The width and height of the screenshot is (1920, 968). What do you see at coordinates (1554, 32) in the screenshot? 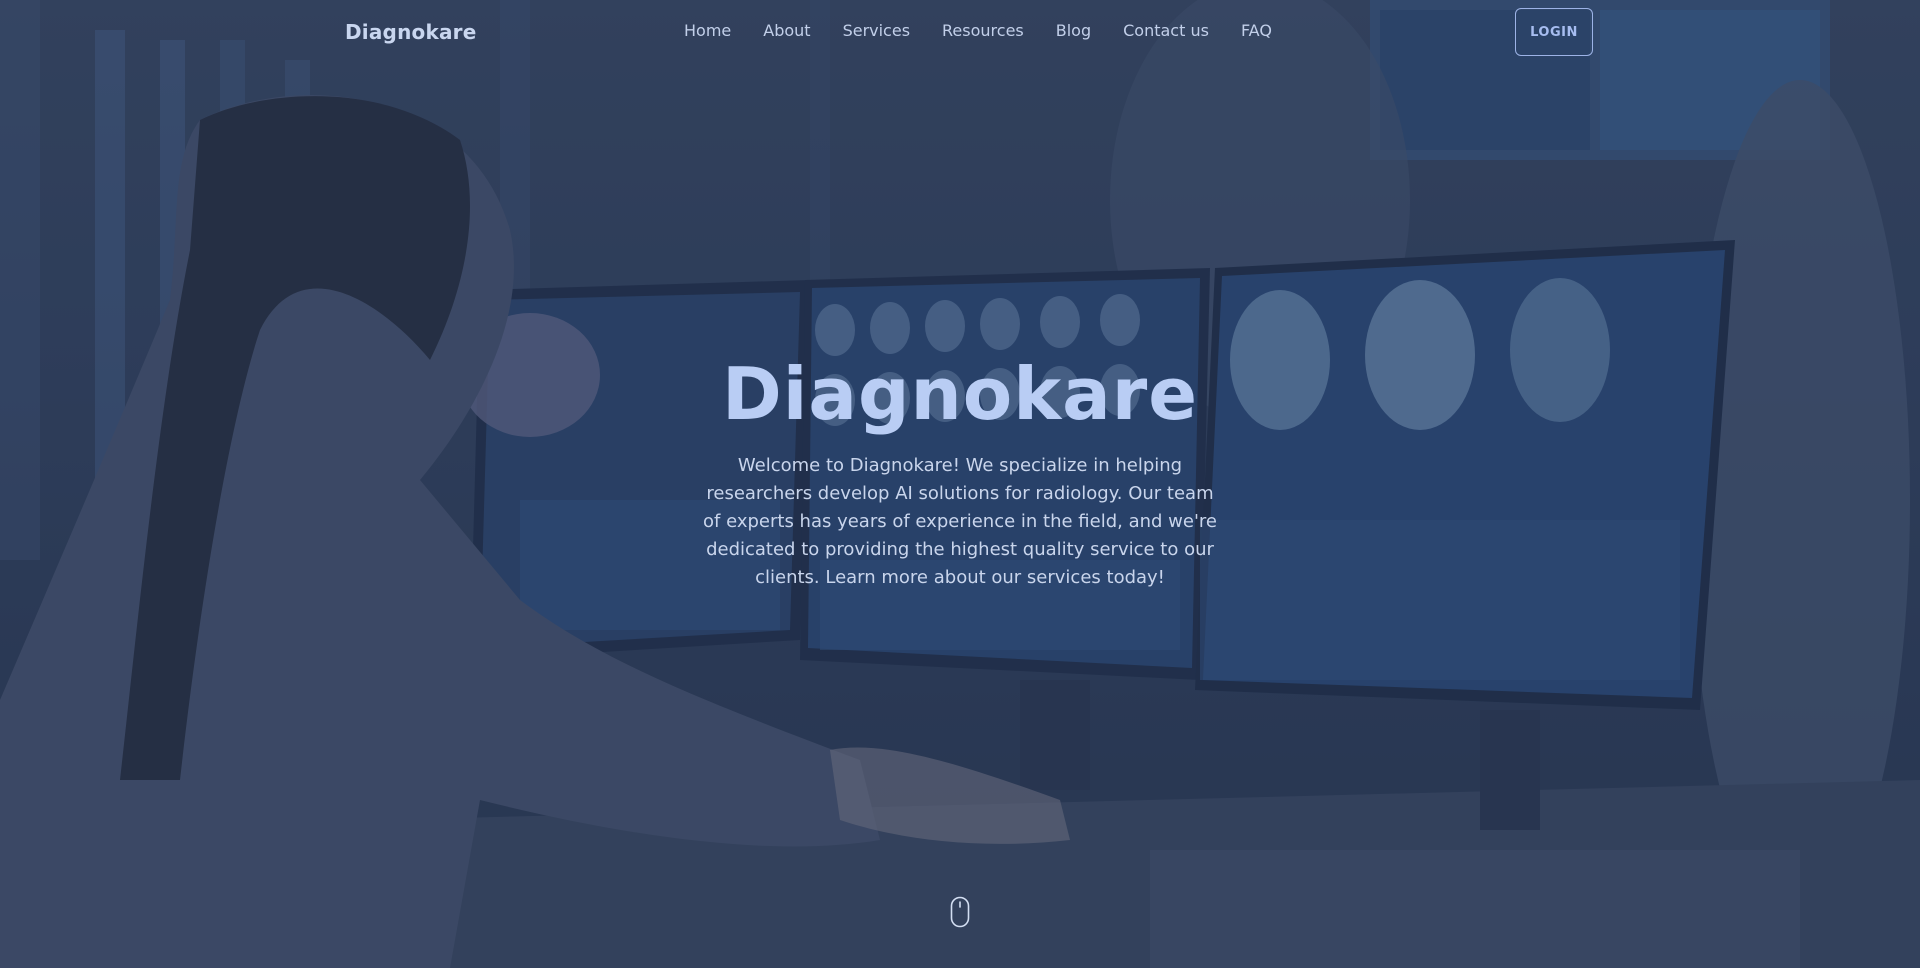
I see `login-button: LOGIN` at bounding box center [1554, 32].